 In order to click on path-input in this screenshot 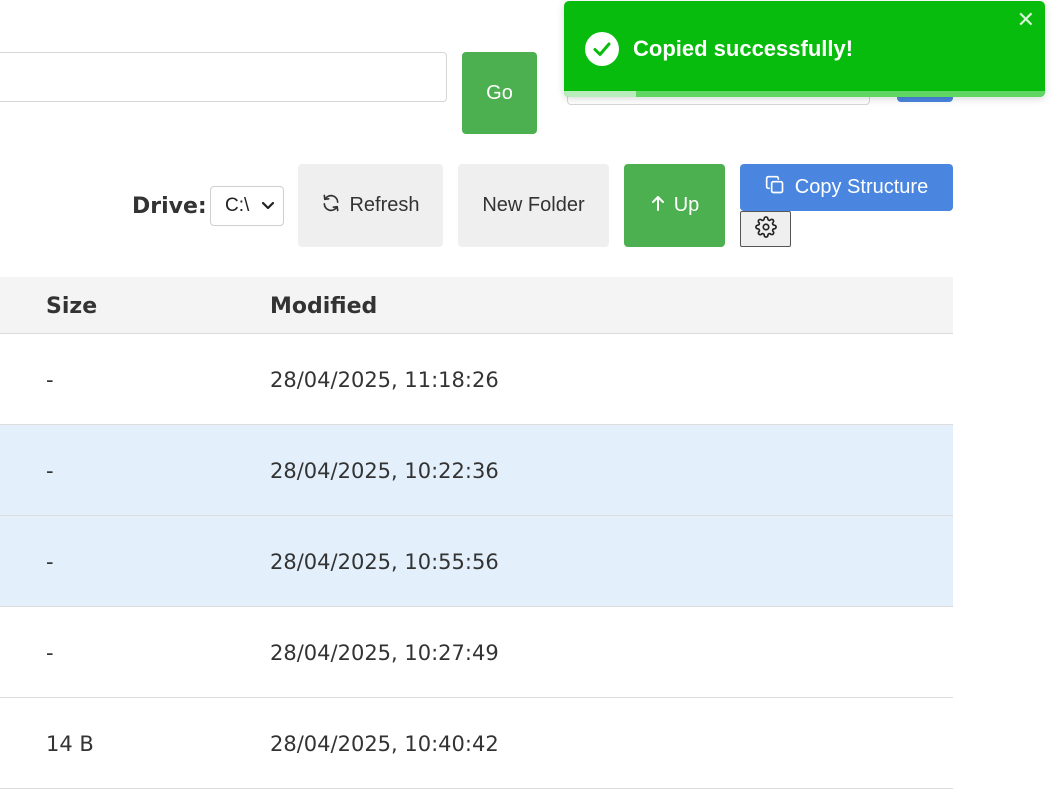, I will do `click(223, 77)`.